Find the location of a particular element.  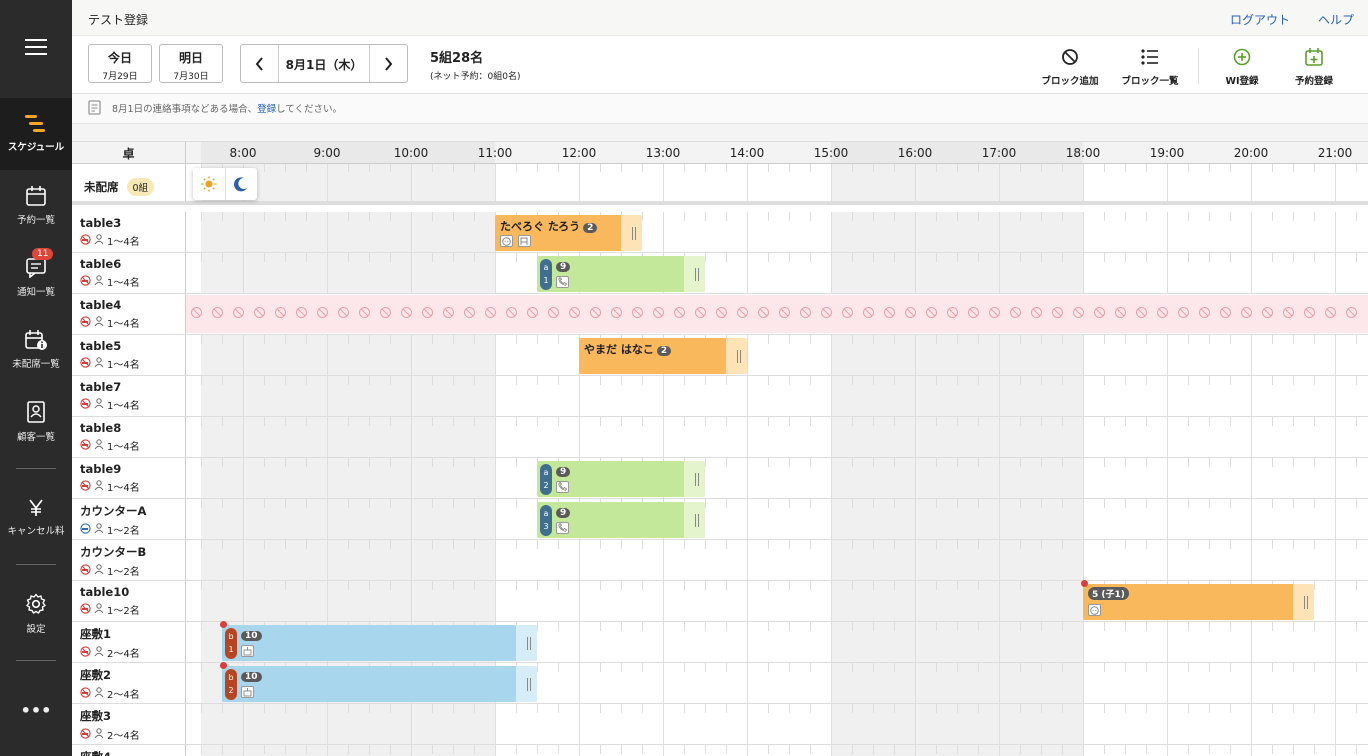

course-index: 3 is located at coordinates (546, 526).